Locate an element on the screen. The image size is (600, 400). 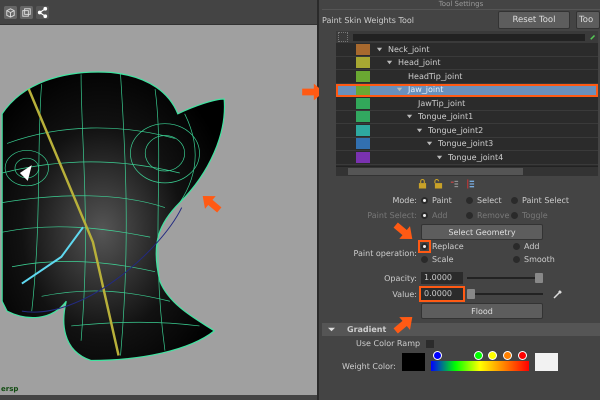
influence-row: Tongue_joint1 is located at coordinates (467, 117).